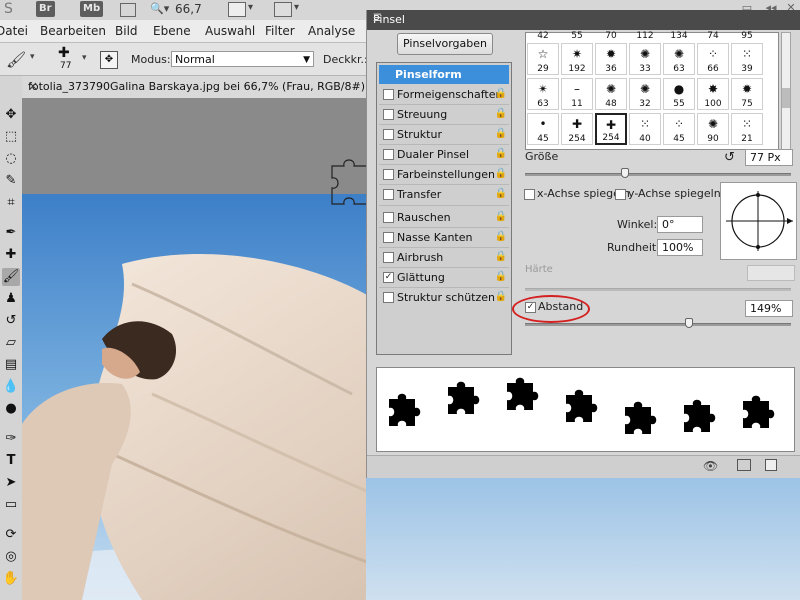 This screenshot has height=600, width=800. Describe the element at coordinates (444, 114) in the screenshot. I see `section-scattering: Streuung 🔒` at that location.